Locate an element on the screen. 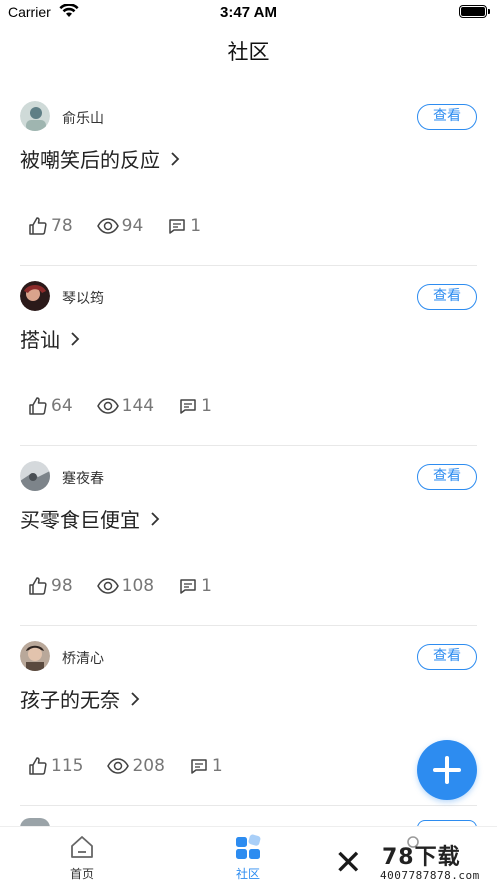  like-stat: 115 is located at coordinates (55, 766).